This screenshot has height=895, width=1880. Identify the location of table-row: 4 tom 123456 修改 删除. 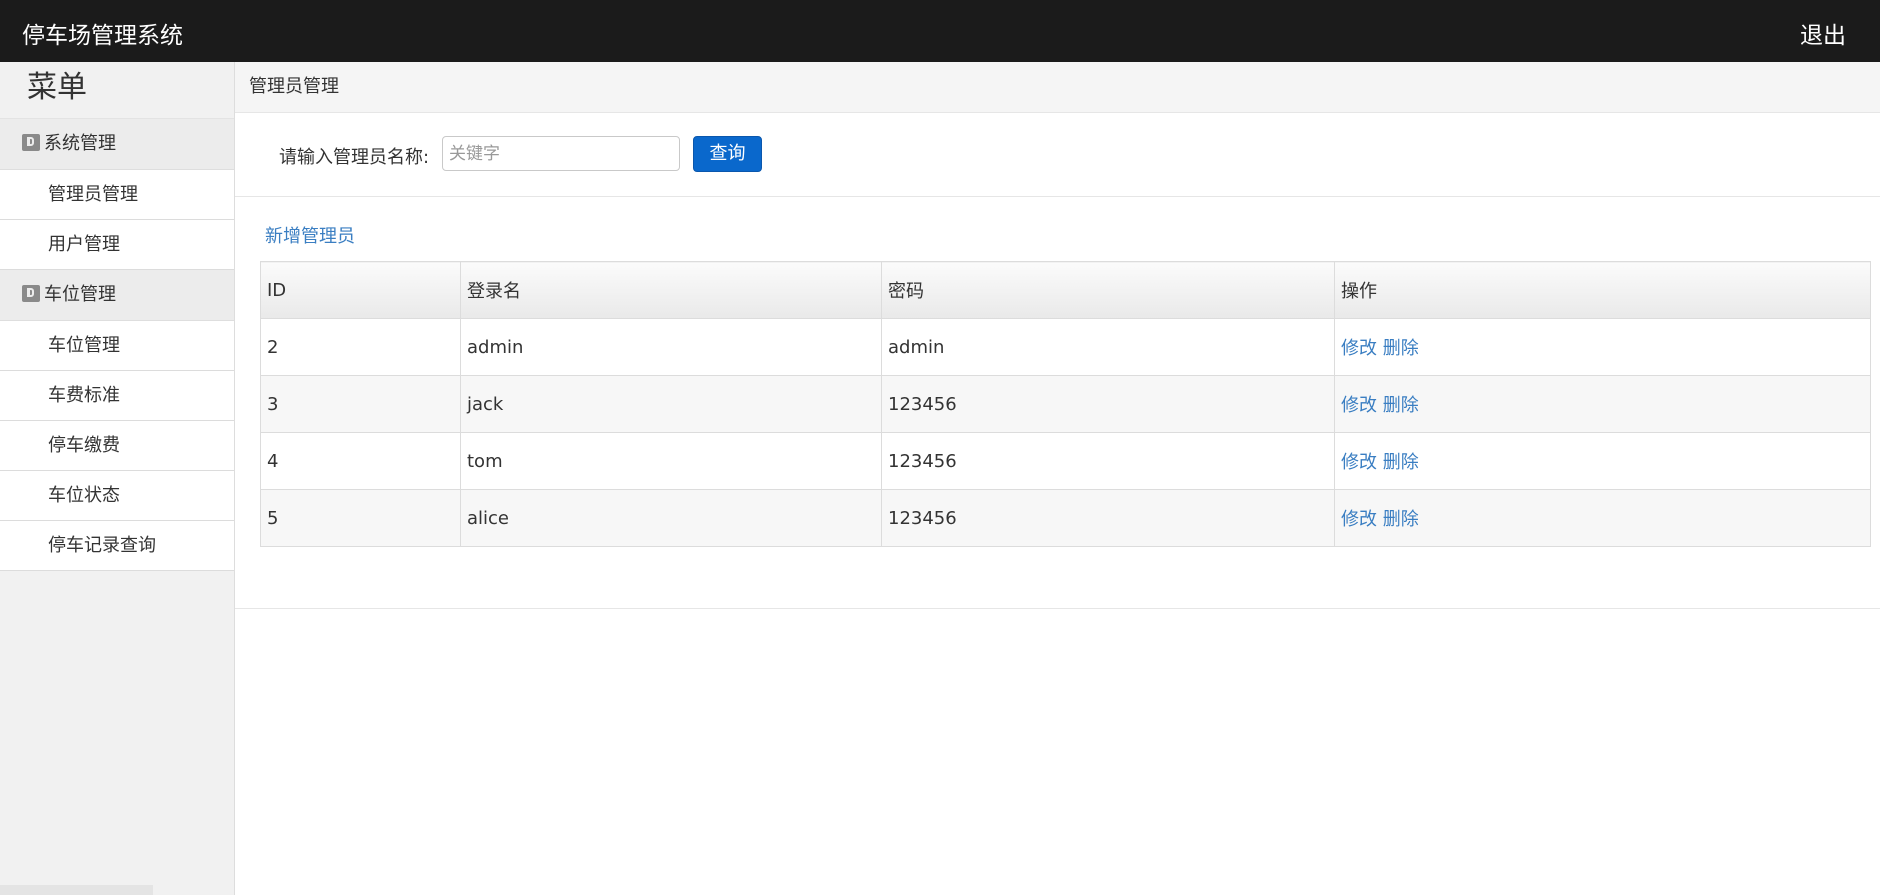
(1065, 461).